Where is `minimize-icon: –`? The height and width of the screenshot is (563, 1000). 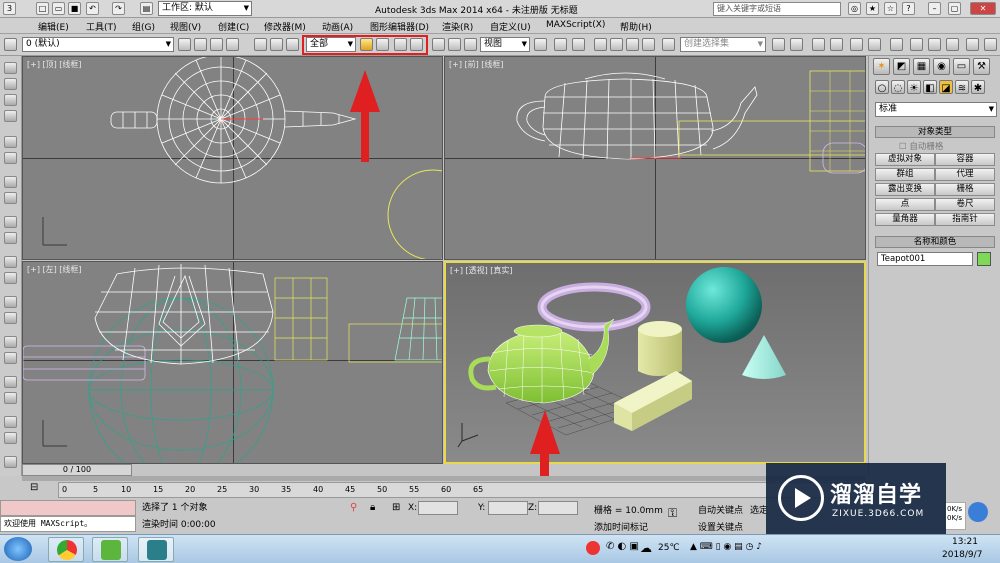
minimize-icon: – is located at coordinates (934, 8).